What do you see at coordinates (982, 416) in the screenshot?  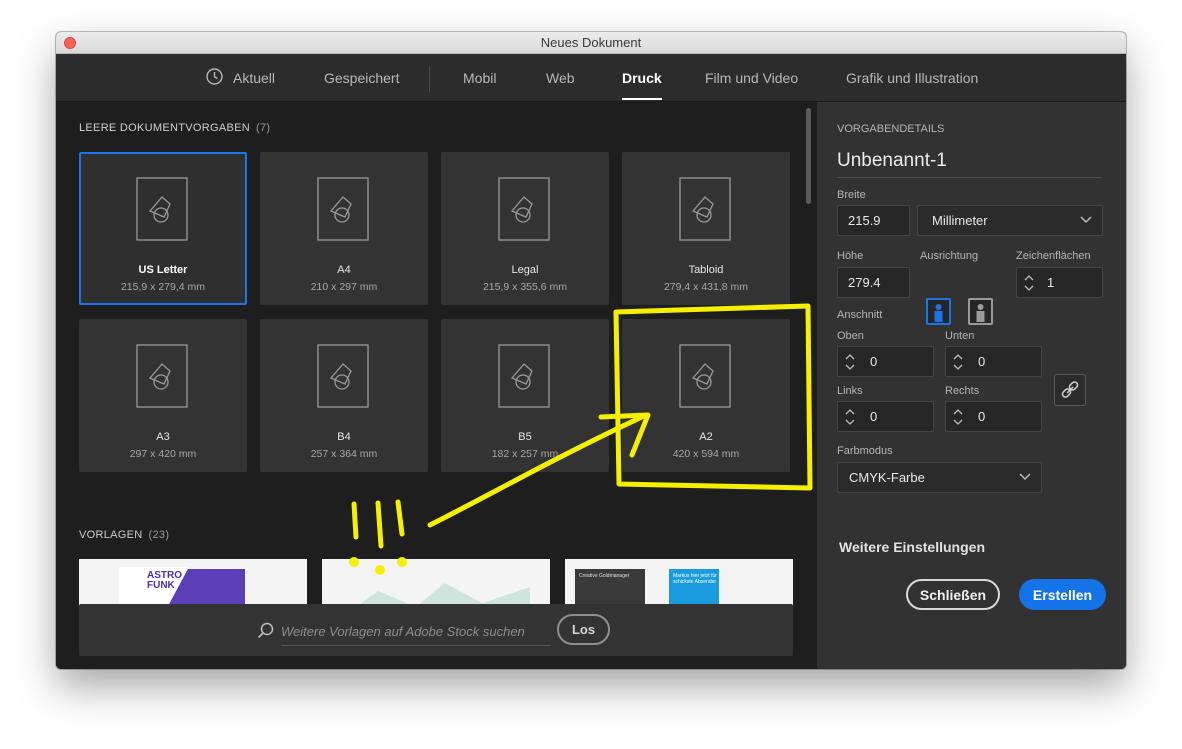 I see `bleed-right-value: 0` at bounding box center [982, 416].